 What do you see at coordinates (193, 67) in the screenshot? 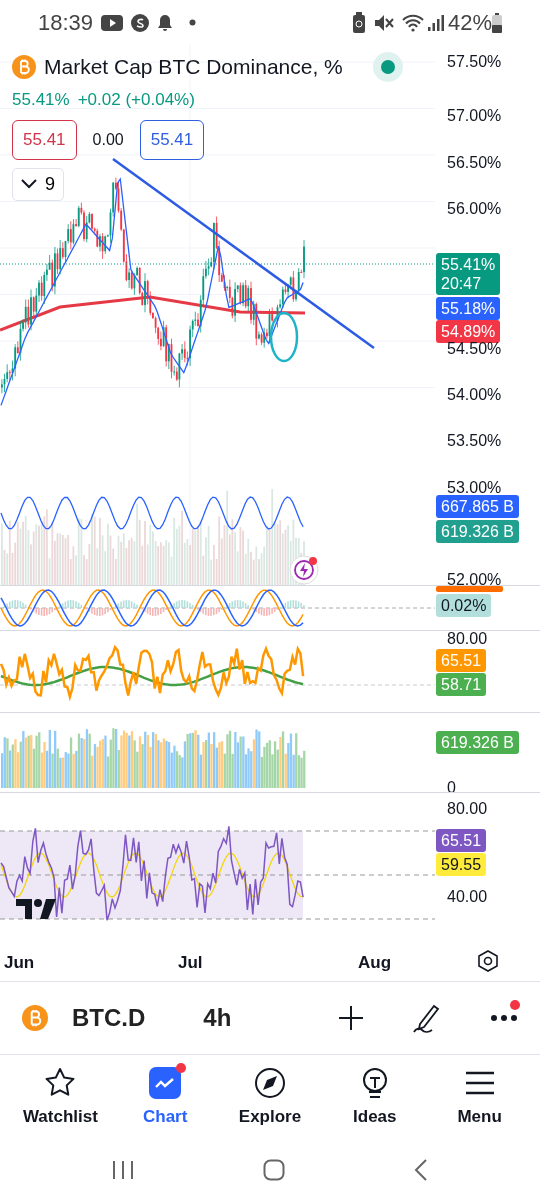
I see `chart-title: Market Cap BTC Dominance, %` at bounding box center [193, 67].